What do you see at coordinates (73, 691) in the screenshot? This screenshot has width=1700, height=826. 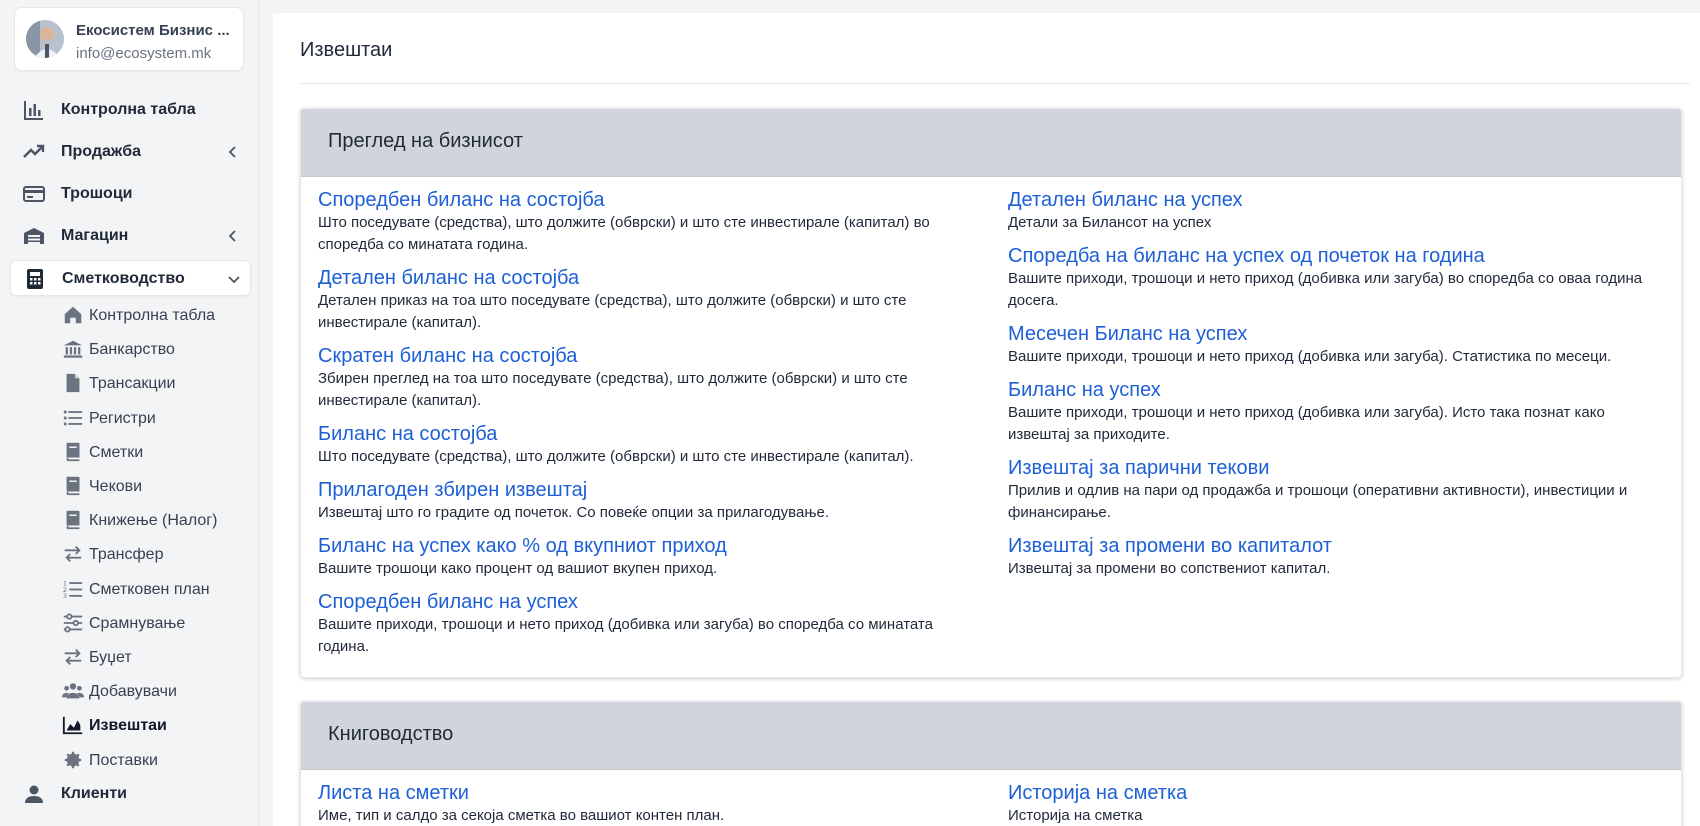 I see `users-icon` at bounding box center [73, 691].